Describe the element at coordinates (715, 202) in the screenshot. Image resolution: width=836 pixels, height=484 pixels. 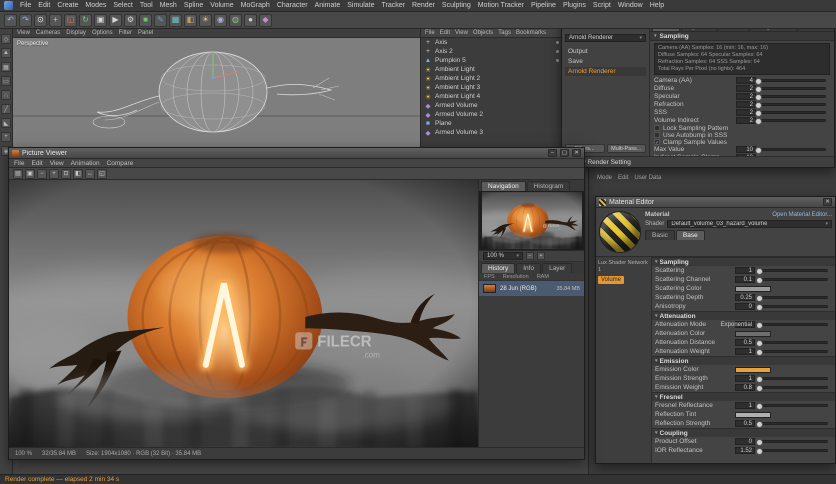
I see `material-editor-titlebar: Material Editor ✕` at that location.